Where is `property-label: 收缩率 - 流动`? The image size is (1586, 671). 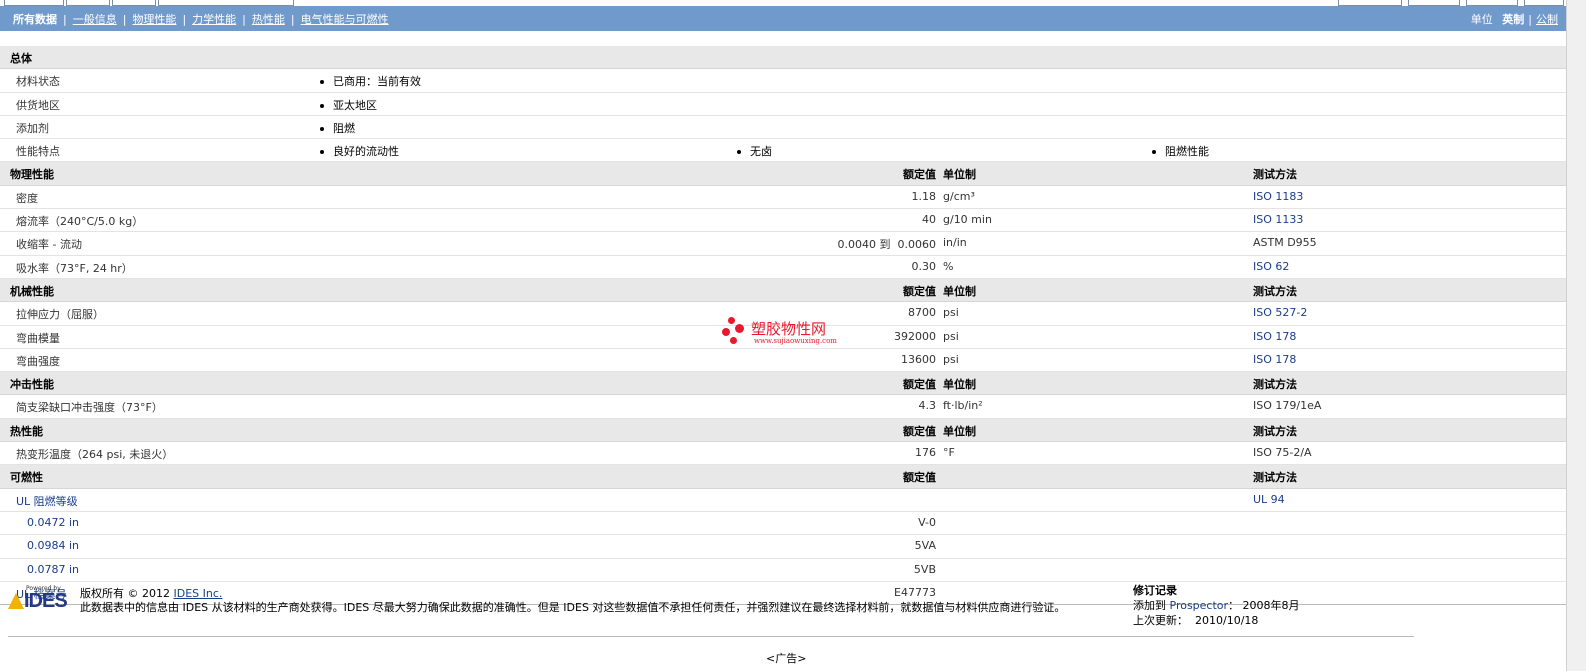
property-label: 收缩率 - 流动 is located at coordinates (49, 245).